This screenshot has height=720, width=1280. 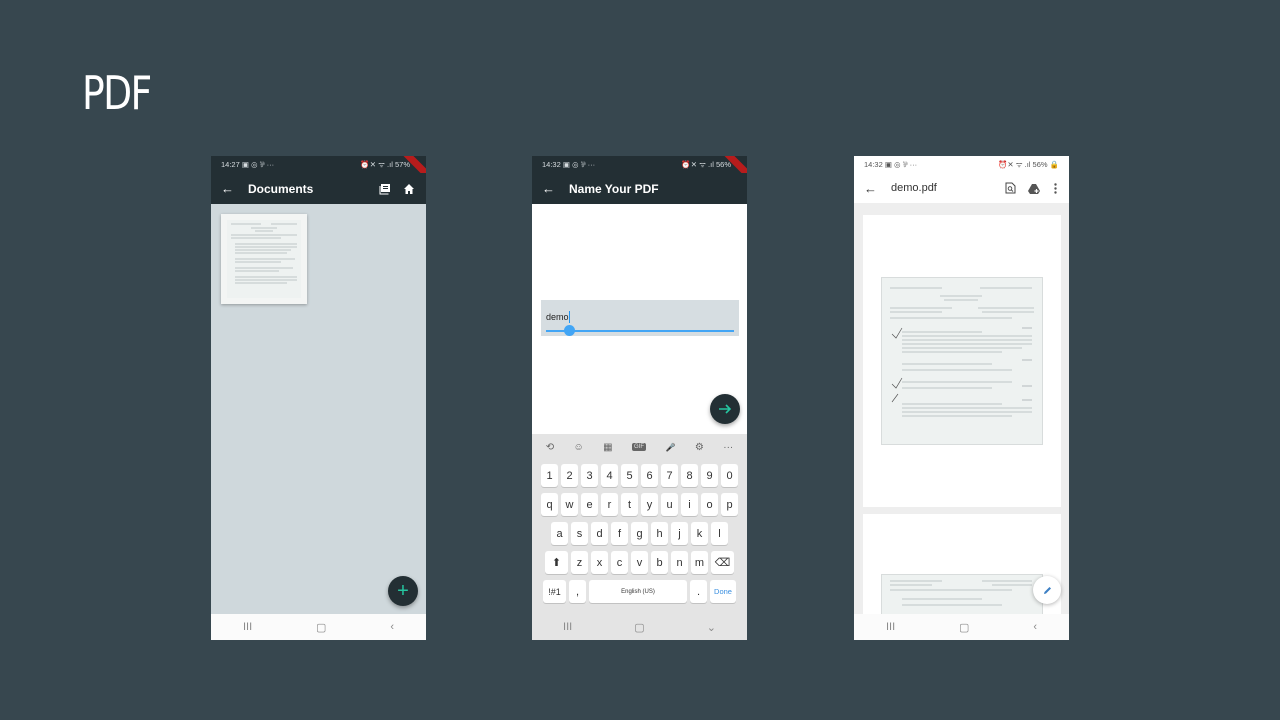 What do you see at coordinates (579, 562) in the screenshot?
I see `key-z: z` at bounding box center [579, 562].